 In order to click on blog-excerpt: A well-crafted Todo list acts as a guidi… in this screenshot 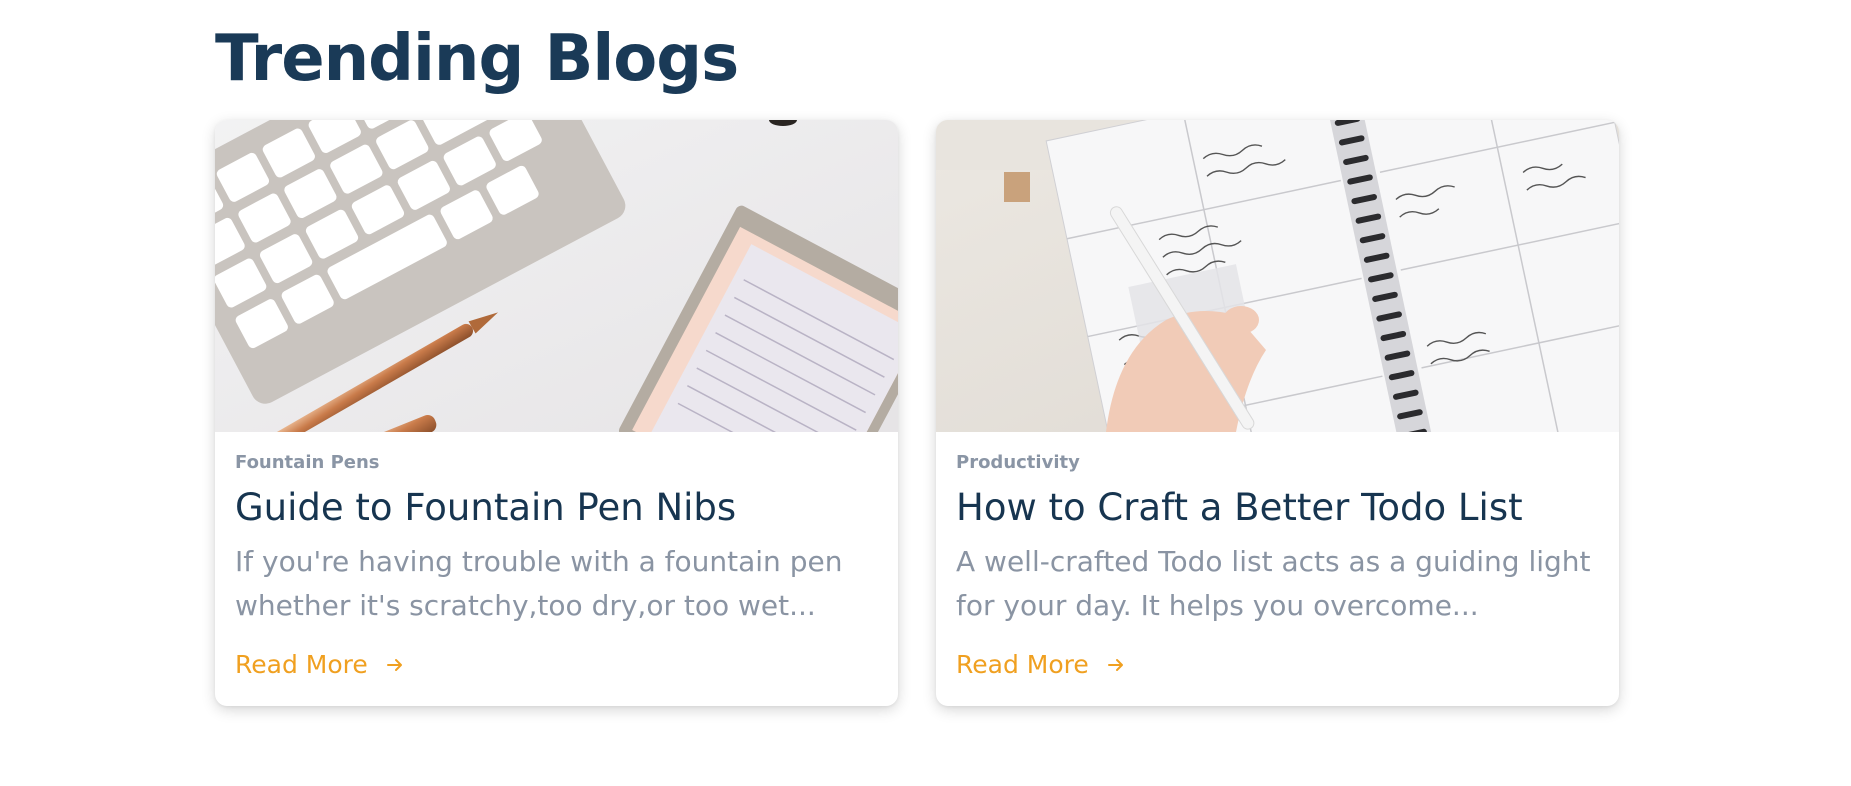, I will do `click(1273, 583)`.